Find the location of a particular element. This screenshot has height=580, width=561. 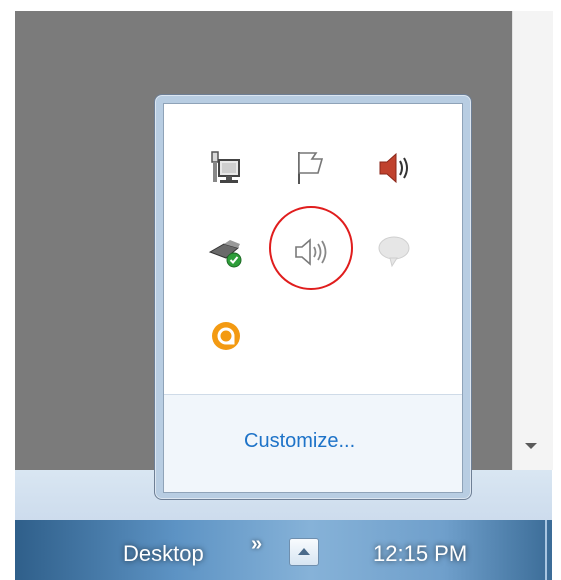

up-arrow-icon is located at coordinates (304, 551).